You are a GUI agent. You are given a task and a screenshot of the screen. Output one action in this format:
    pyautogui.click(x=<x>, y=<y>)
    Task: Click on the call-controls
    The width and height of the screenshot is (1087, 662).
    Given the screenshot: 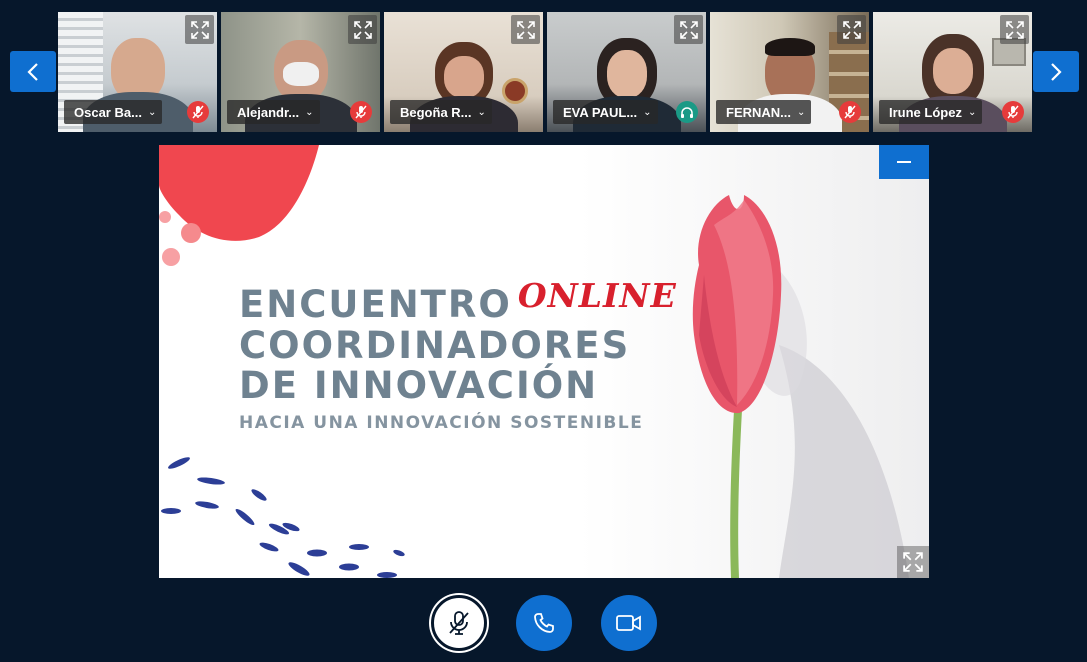 What is the action you would take?
    pyautogui.click(x=543, y=623)
    